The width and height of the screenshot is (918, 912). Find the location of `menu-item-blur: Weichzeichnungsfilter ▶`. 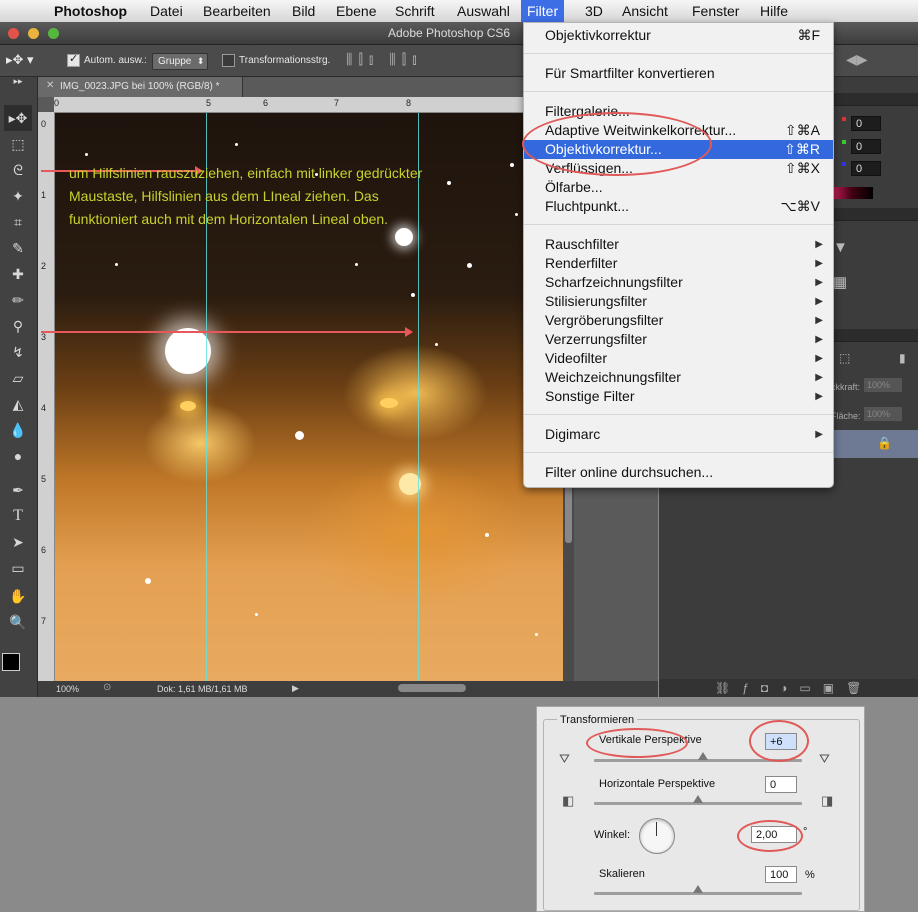

menu-item-blur: Weichzeichnungsfilter ▶ is located at coordinates (678, 377).